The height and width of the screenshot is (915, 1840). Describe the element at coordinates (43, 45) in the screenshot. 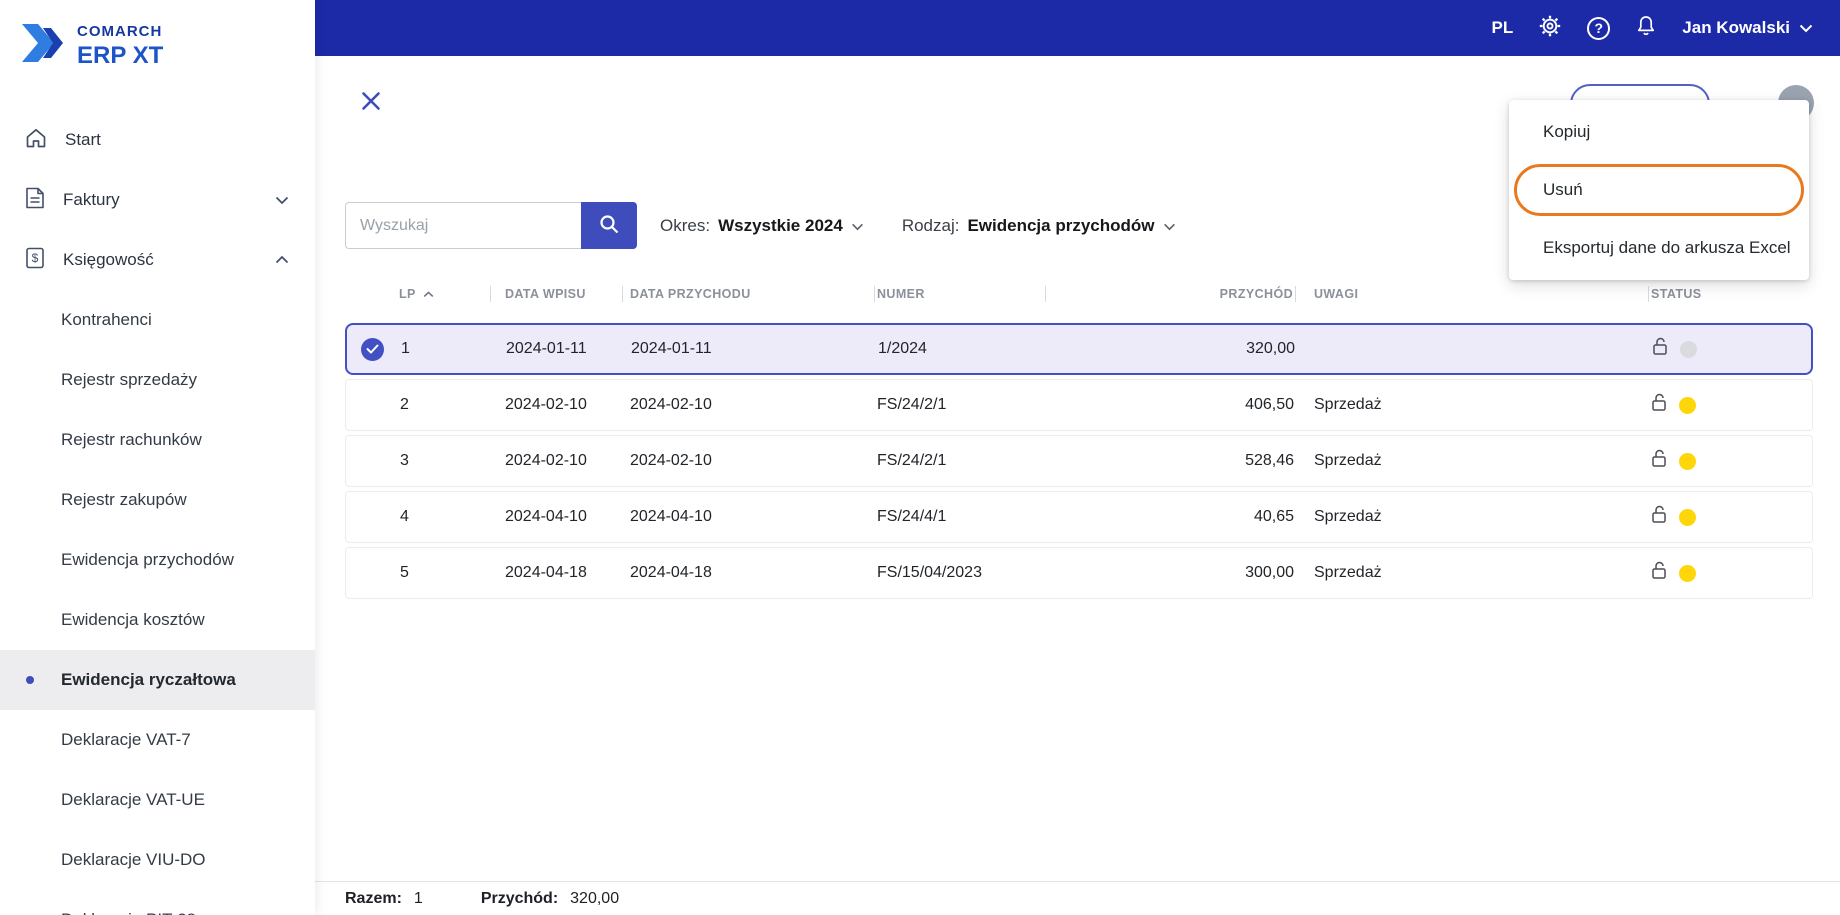

I see `comarch-logo-icon` at that location.